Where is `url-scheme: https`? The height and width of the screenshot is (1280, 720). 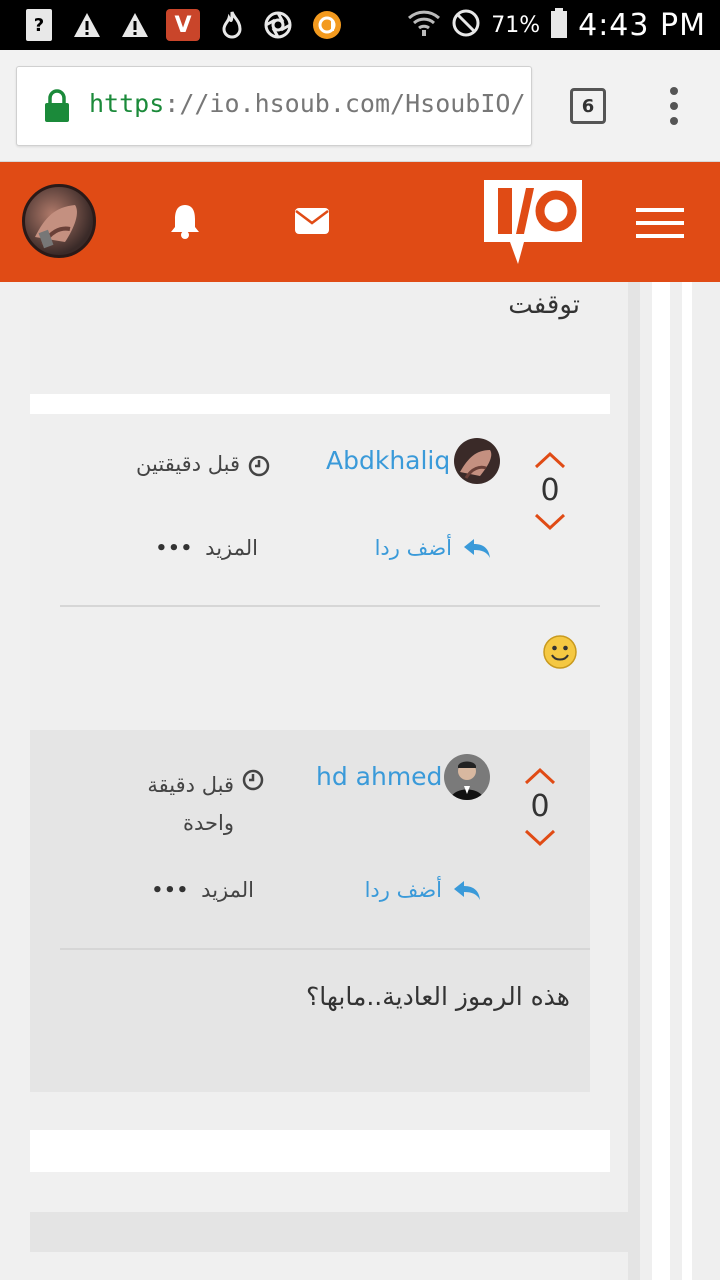 url-scheme: https is located at coordinates (127, 103).